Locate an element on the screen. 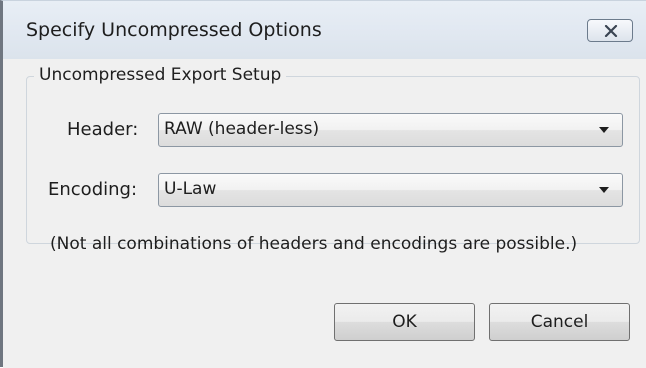 The image size is (646, 368). window-title: Specify Uncompressed Options is located at coordinates (174, 30).